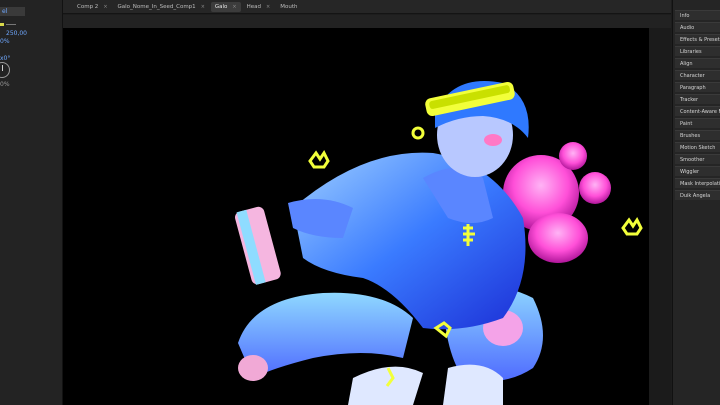 The image size is (720, 405). What do you see at coordinates (697, 111) in the screenshot?
I see `panel-item-content-aware-fill: Content-Aware Fill` at bounding box center [697, 111].